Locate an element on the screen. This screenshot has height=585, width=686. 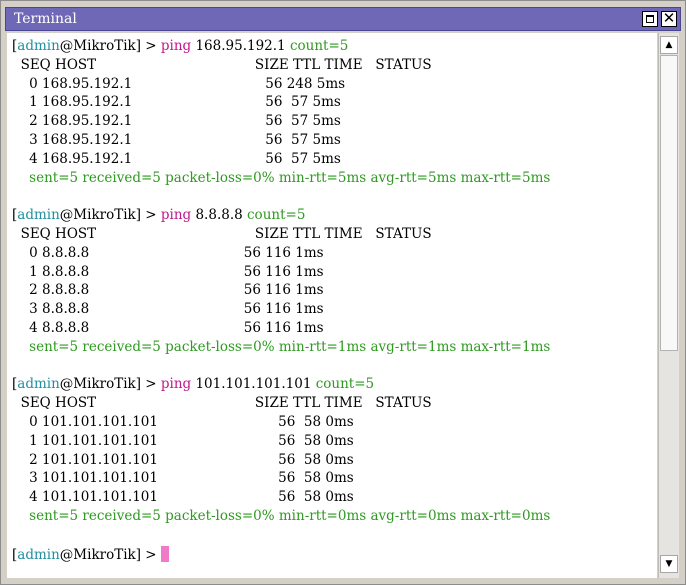
command-target: 101.101.101.101 is located at coordinates (253, 384).